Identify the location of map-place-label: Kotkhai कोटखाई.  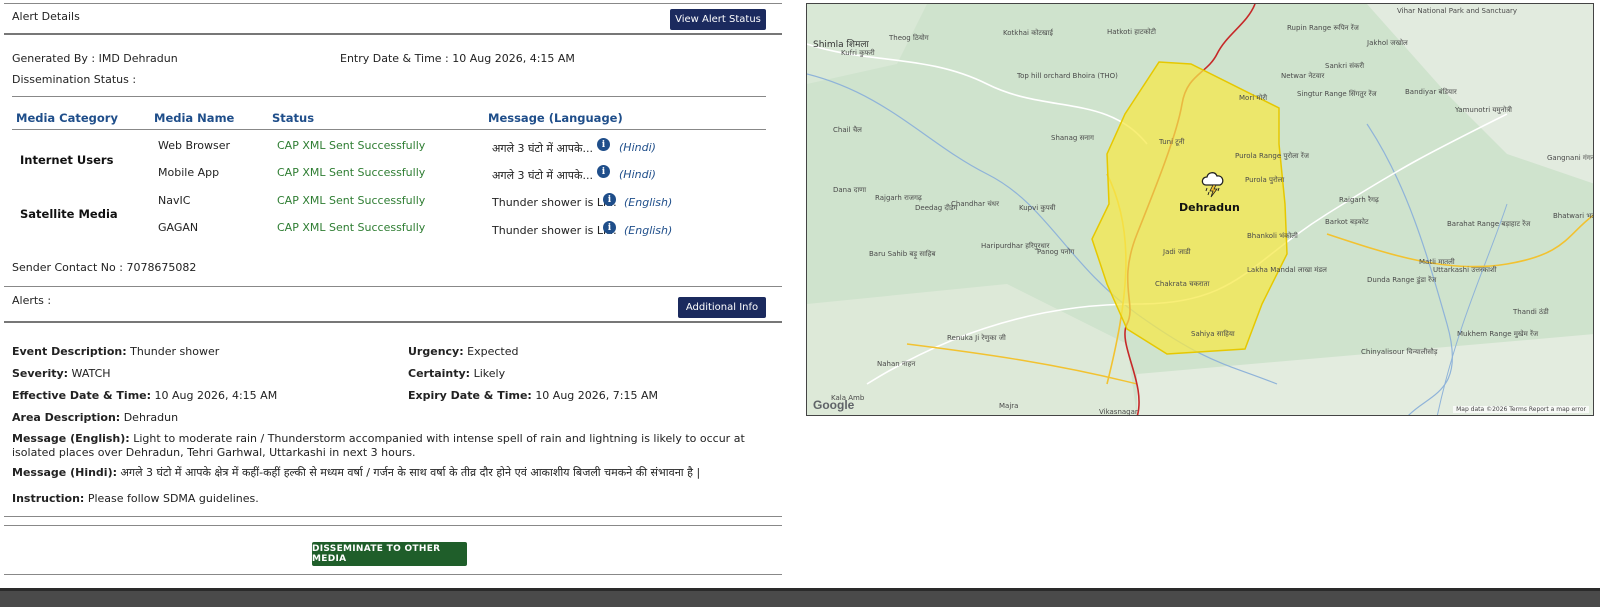
(1028, 33).